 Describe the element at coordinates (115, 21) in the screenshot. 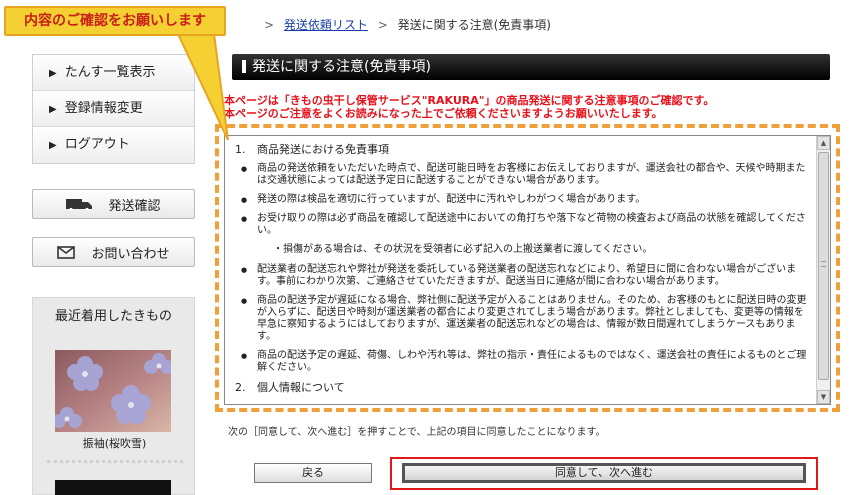

I see `instruction-callout: 内容のご確認をお願いします` at that location.